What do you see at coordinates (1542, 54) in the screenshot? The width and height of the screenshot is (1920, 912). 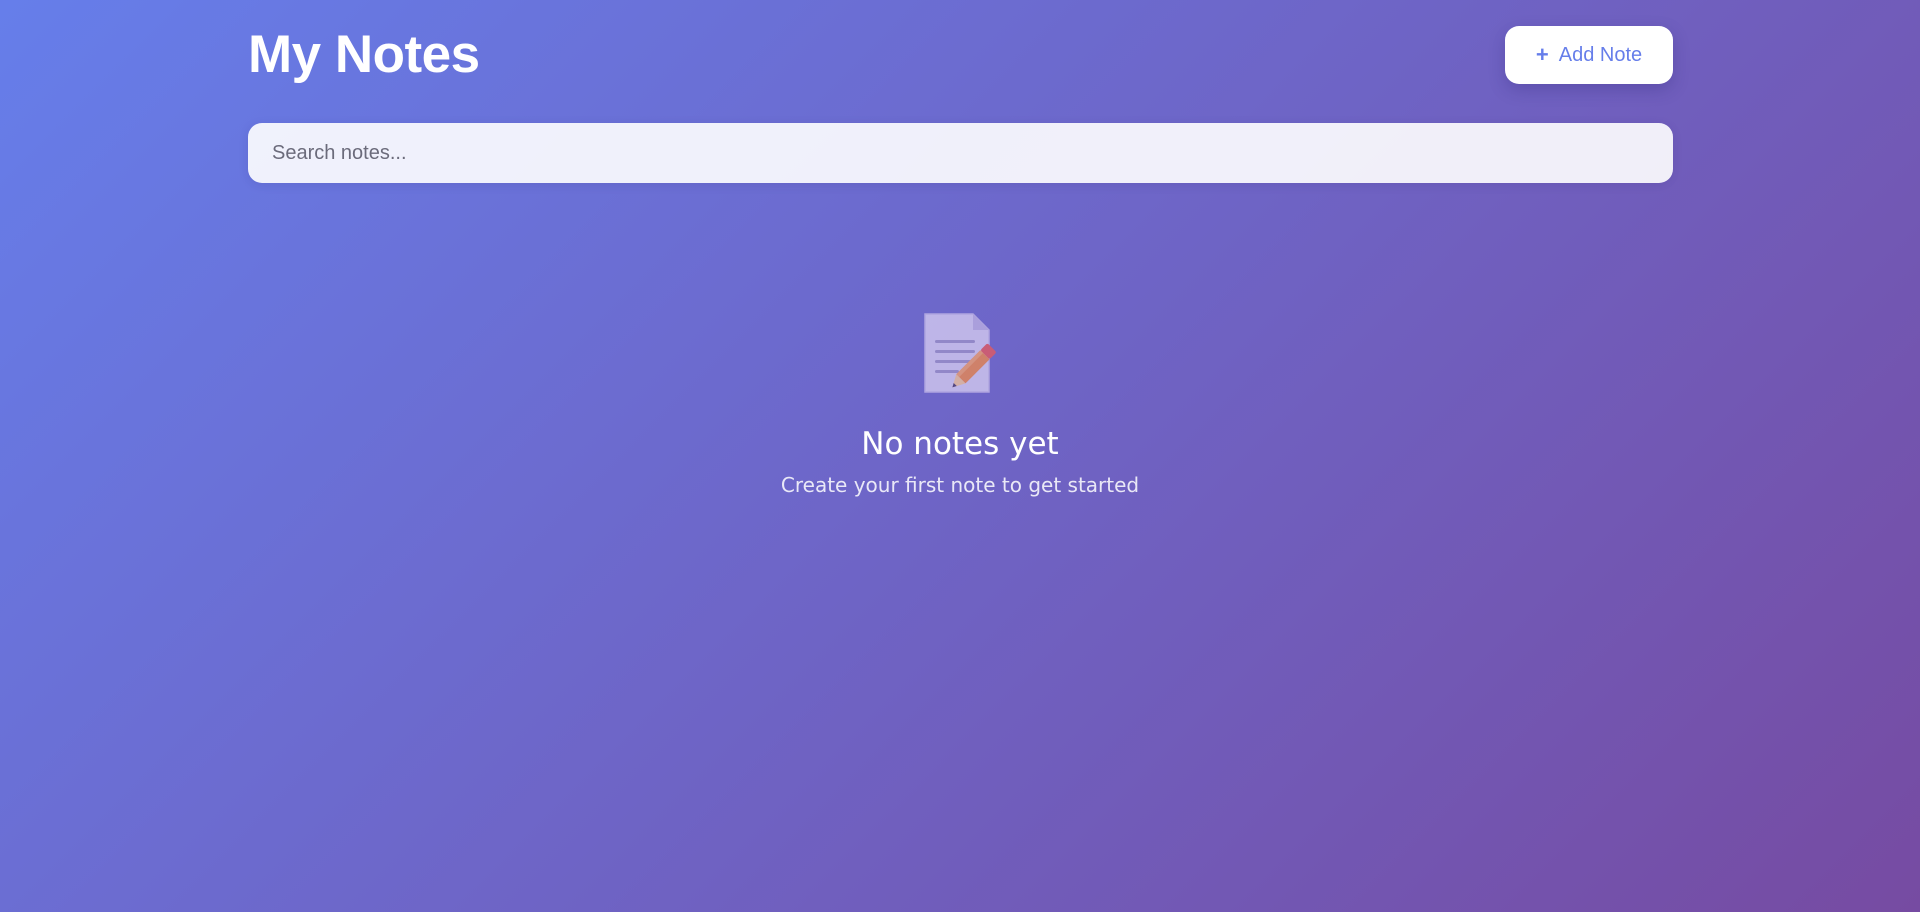 I see `plus-icon: +` at bounding box center [1542, 54].